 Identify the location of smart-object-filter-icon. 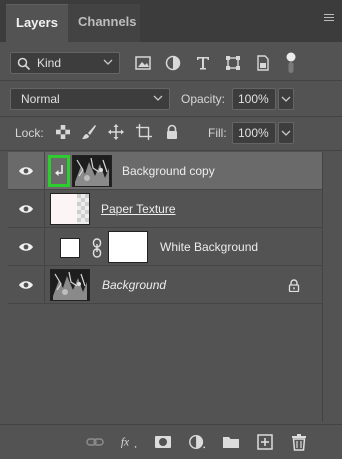
(263, 63).